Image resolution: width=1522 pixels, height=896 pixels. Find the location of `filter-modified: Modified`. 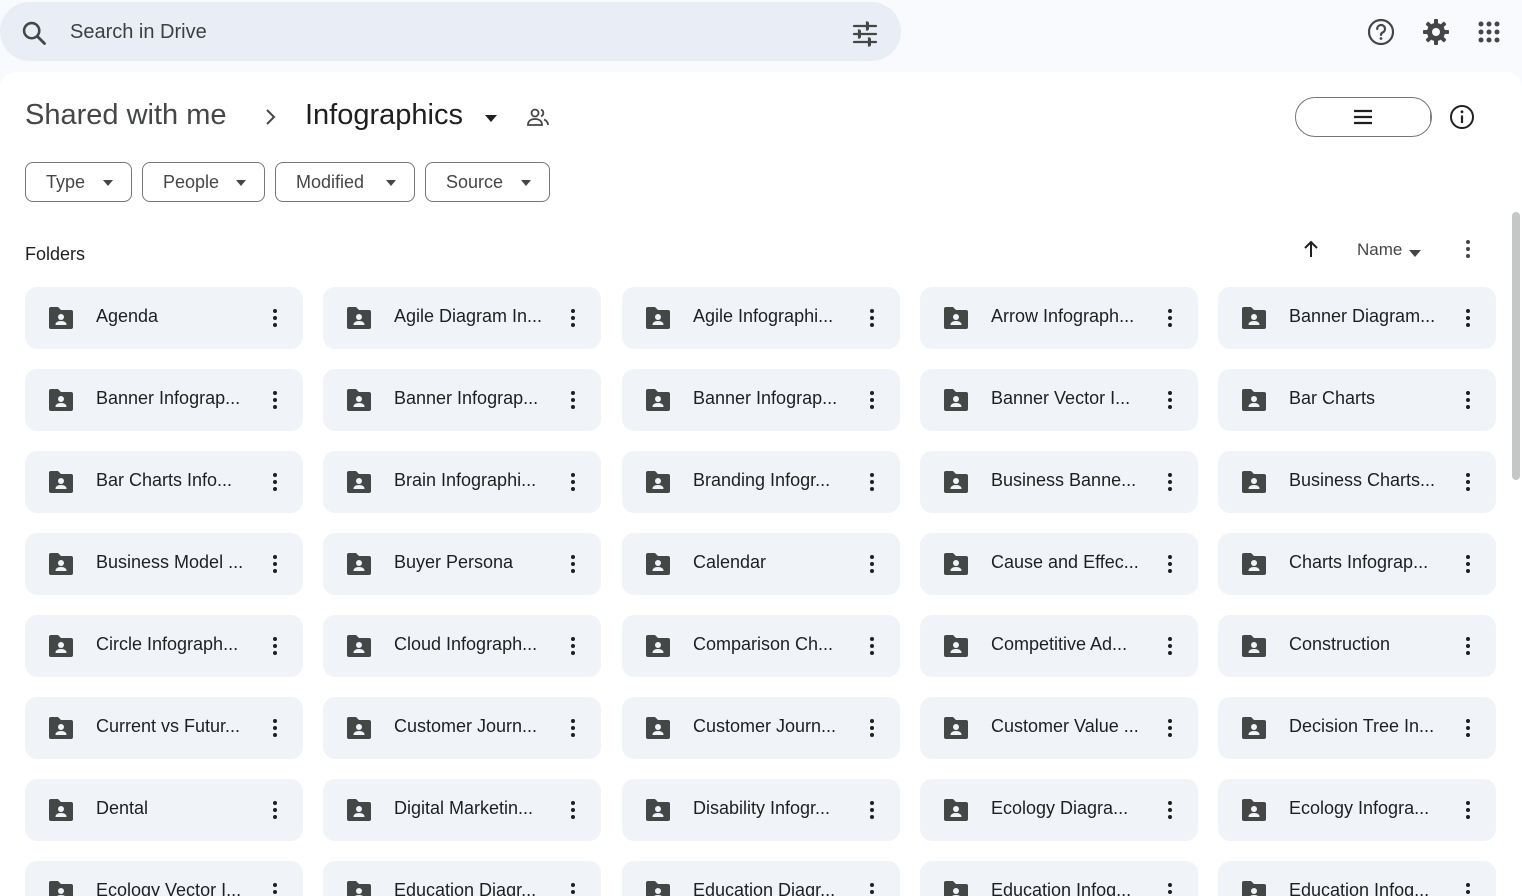

filter-modified: Modified is located at coordinates (345, 182).